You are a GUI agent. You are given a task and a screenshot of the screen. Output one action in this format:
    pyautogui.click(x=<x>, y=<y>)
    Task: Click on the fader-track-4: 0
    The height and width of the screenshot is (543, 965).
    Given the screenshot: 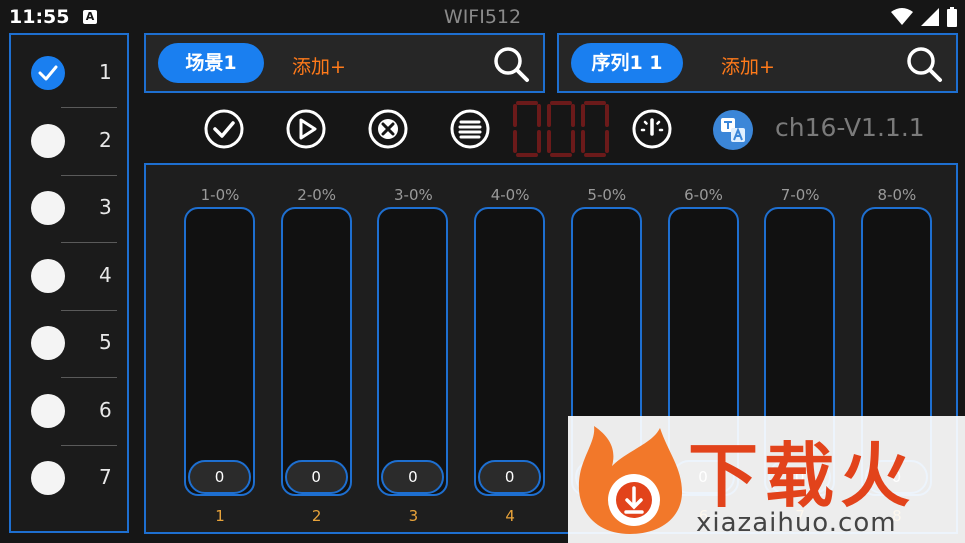 What is the action you would take?
    pyautogui.click(x=510, y=351)
    